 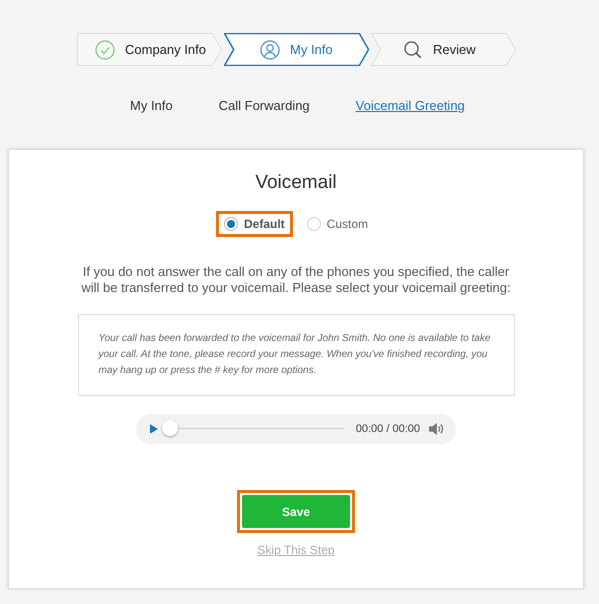 What do you see at coordinates (413, 50) in the screenshot?
I see `search-icon` at bounding box center [413, 50].